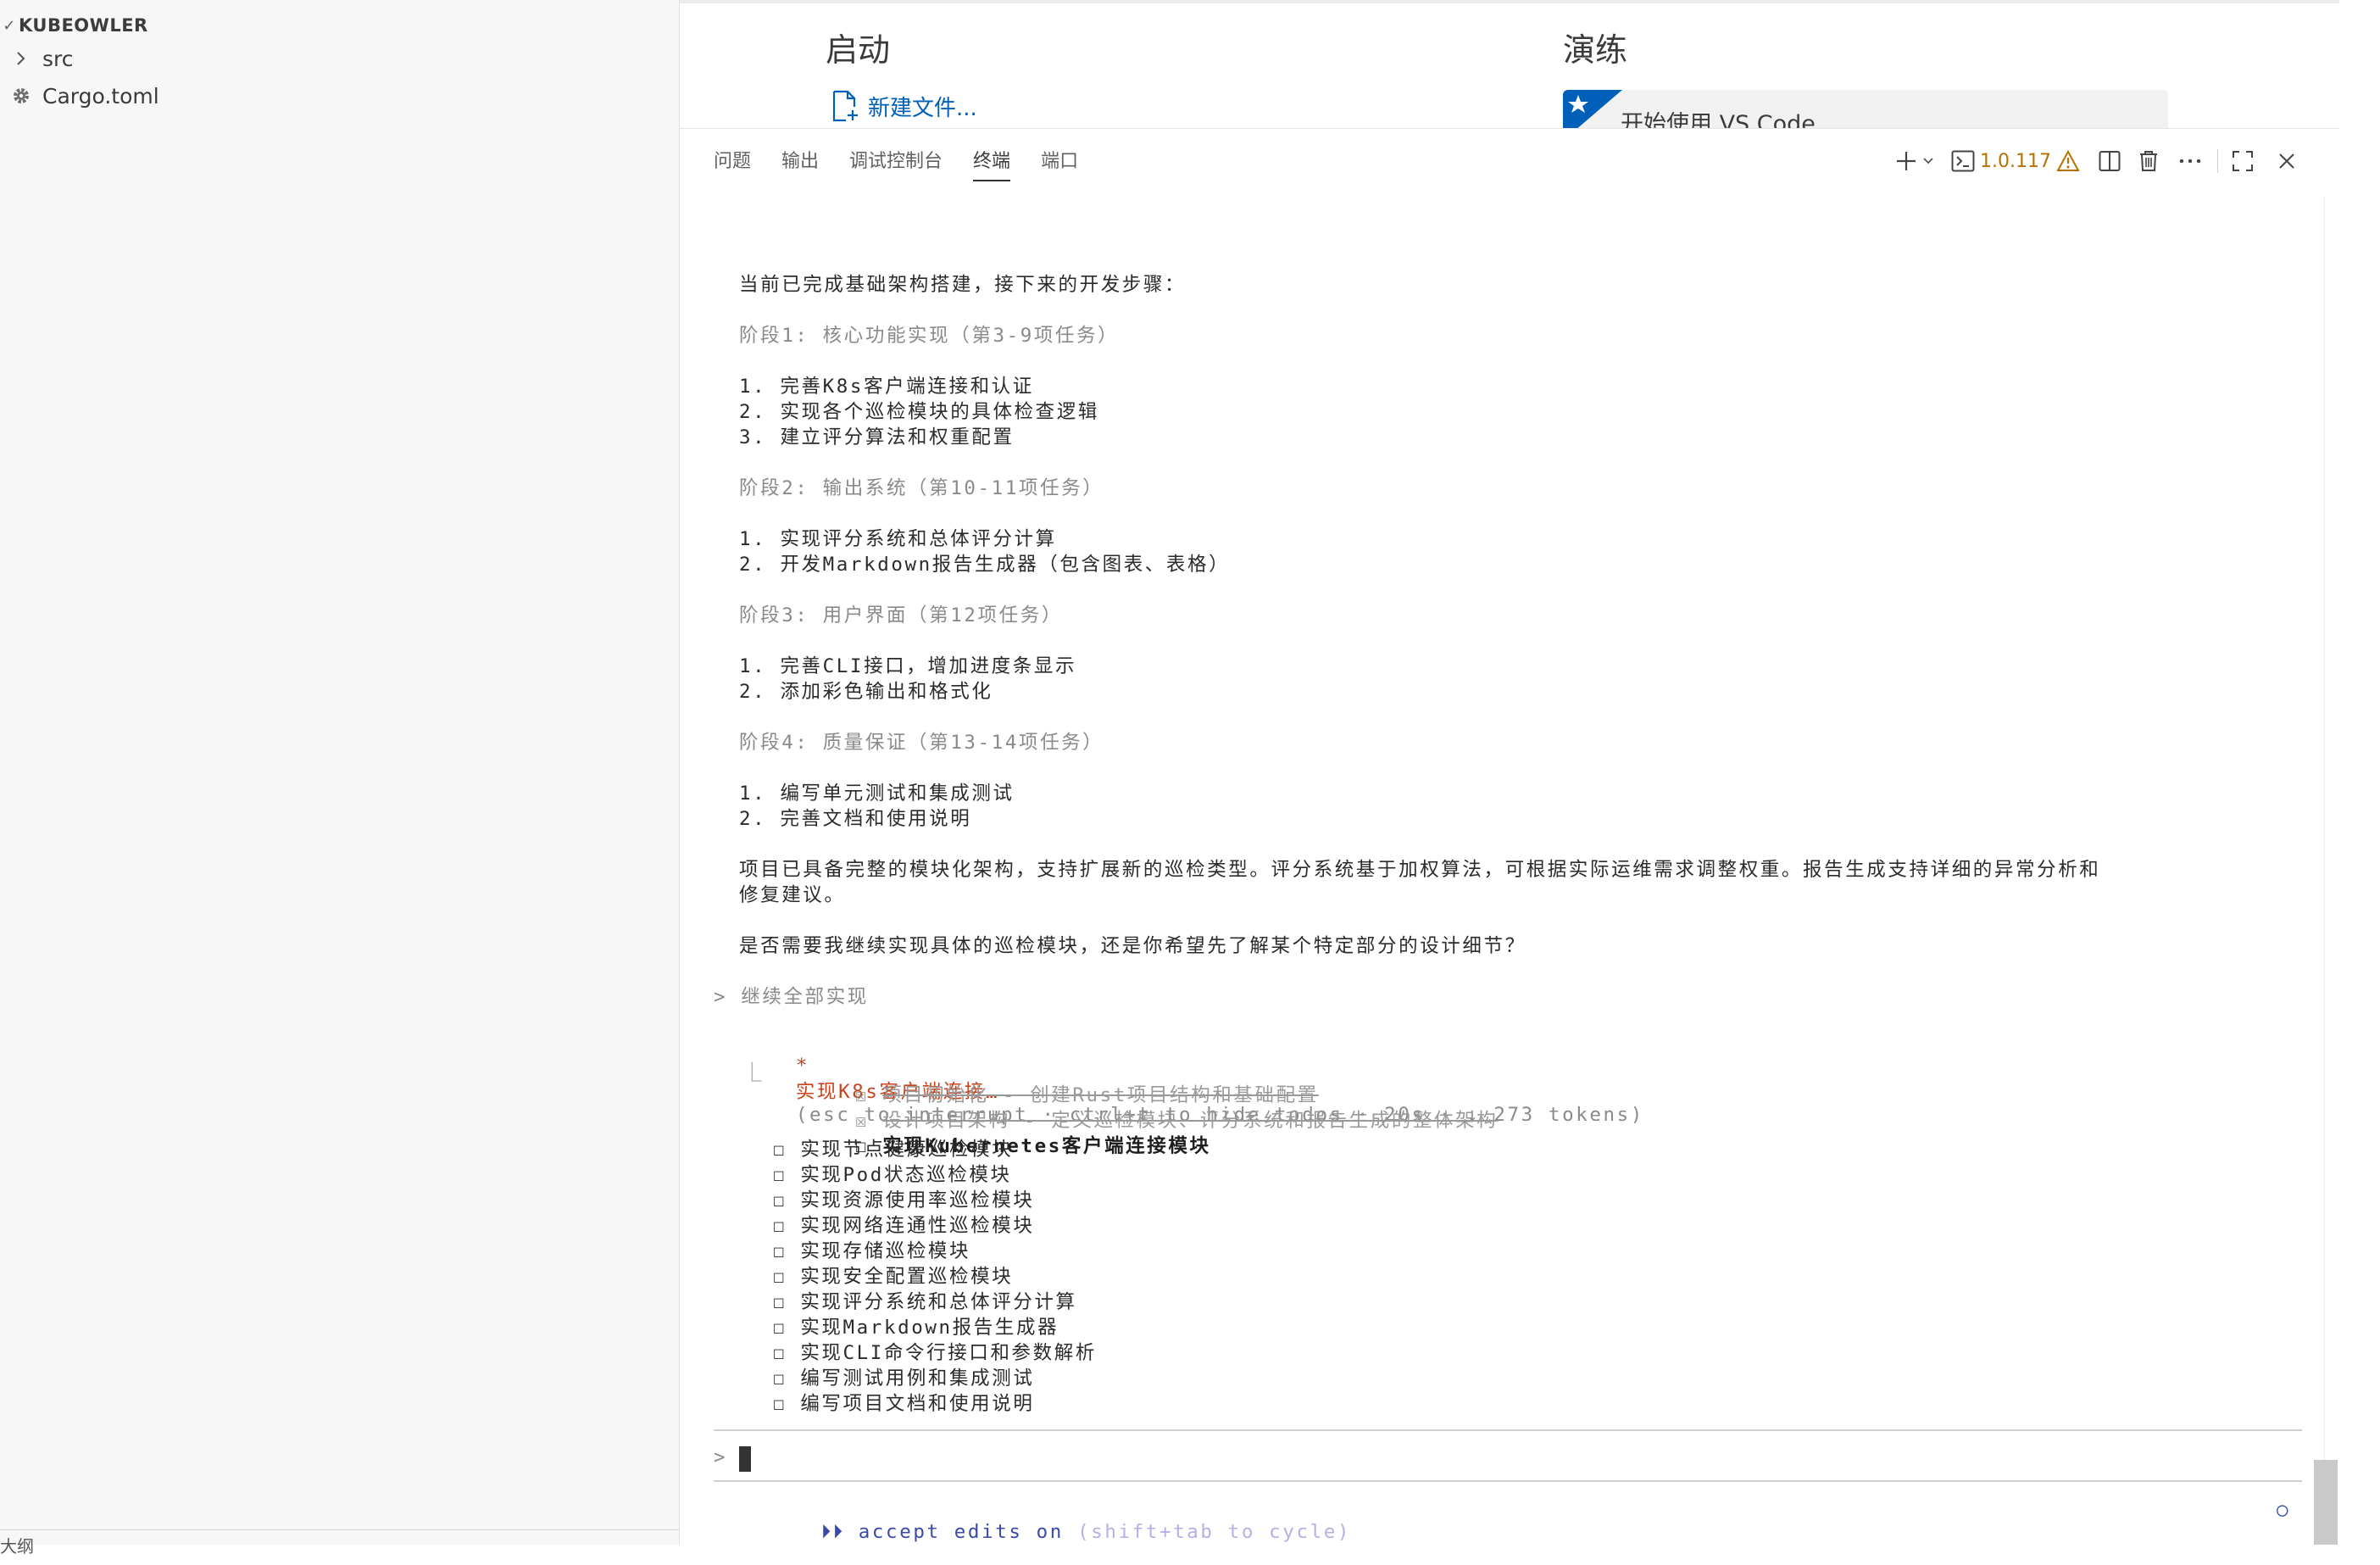  Describe the element at coordinates (845, 106) in the screenshot. I see `new-file-icon` at that location.